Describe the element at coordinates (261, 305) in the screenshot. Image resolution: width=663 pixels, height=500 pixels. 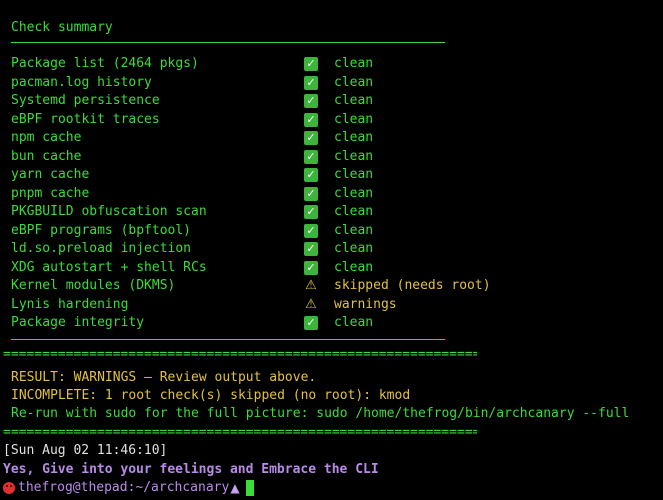
I see `check-row: Lynis hardening ⚠ warnings` at that location.